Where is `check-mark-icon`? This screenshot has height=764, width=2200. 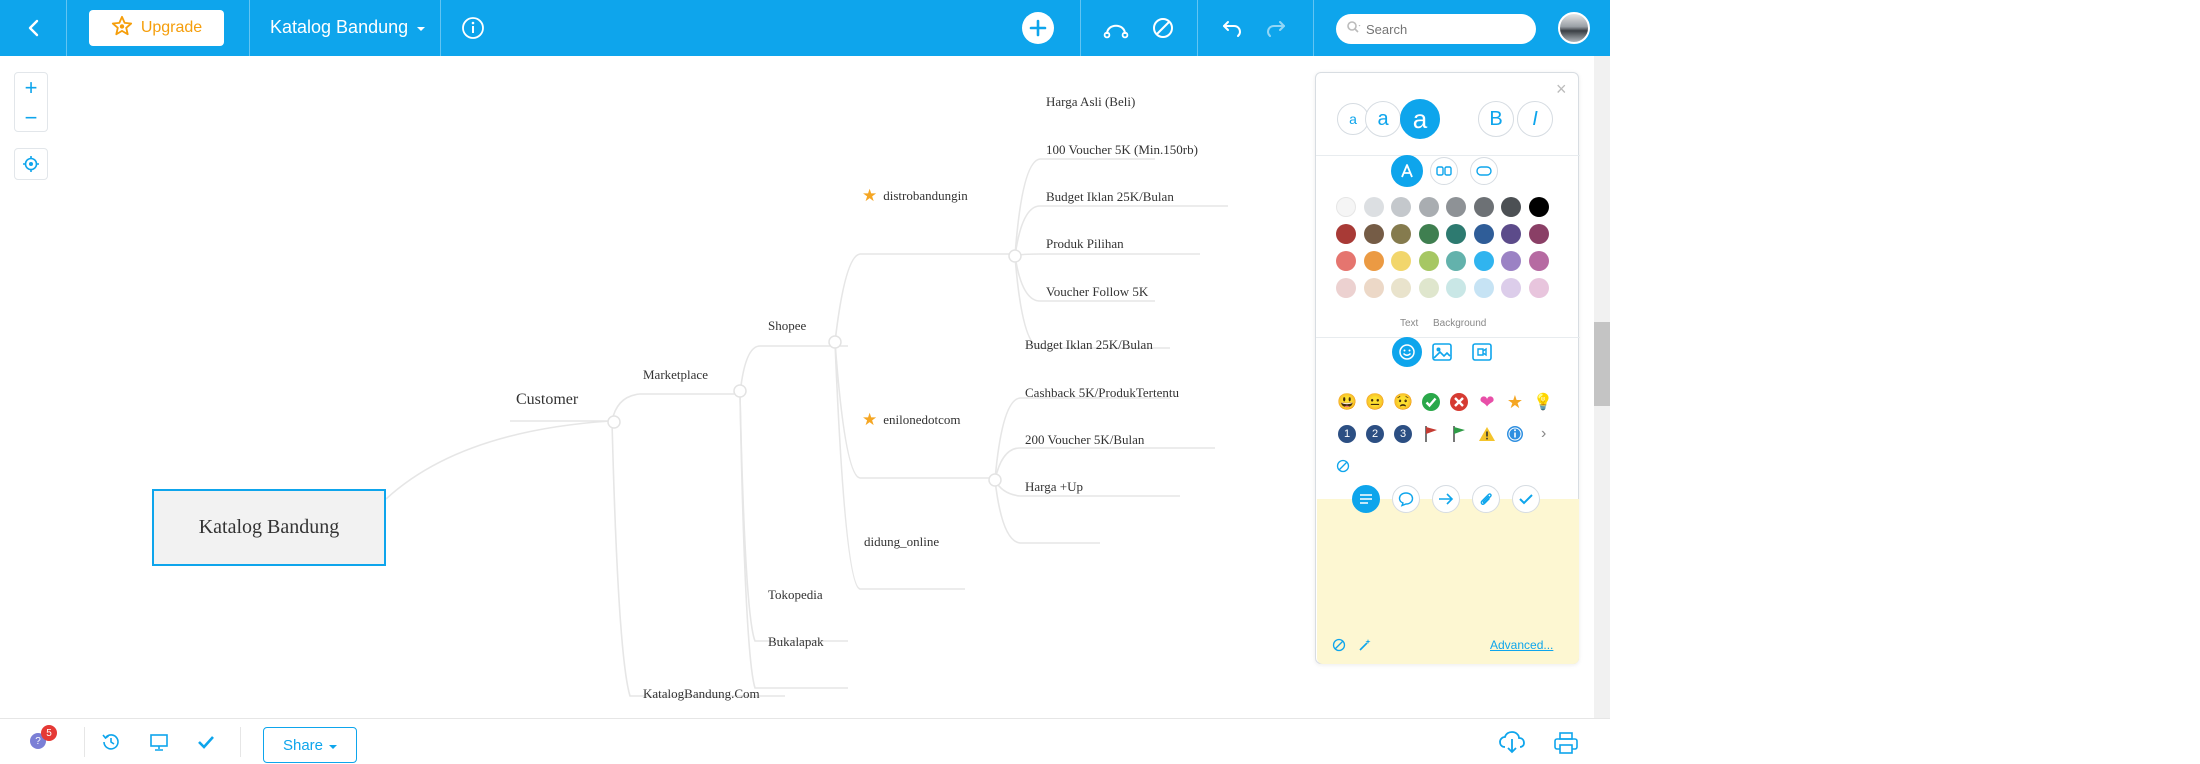
check-mark-icon is located at coordinates (1431, 402).